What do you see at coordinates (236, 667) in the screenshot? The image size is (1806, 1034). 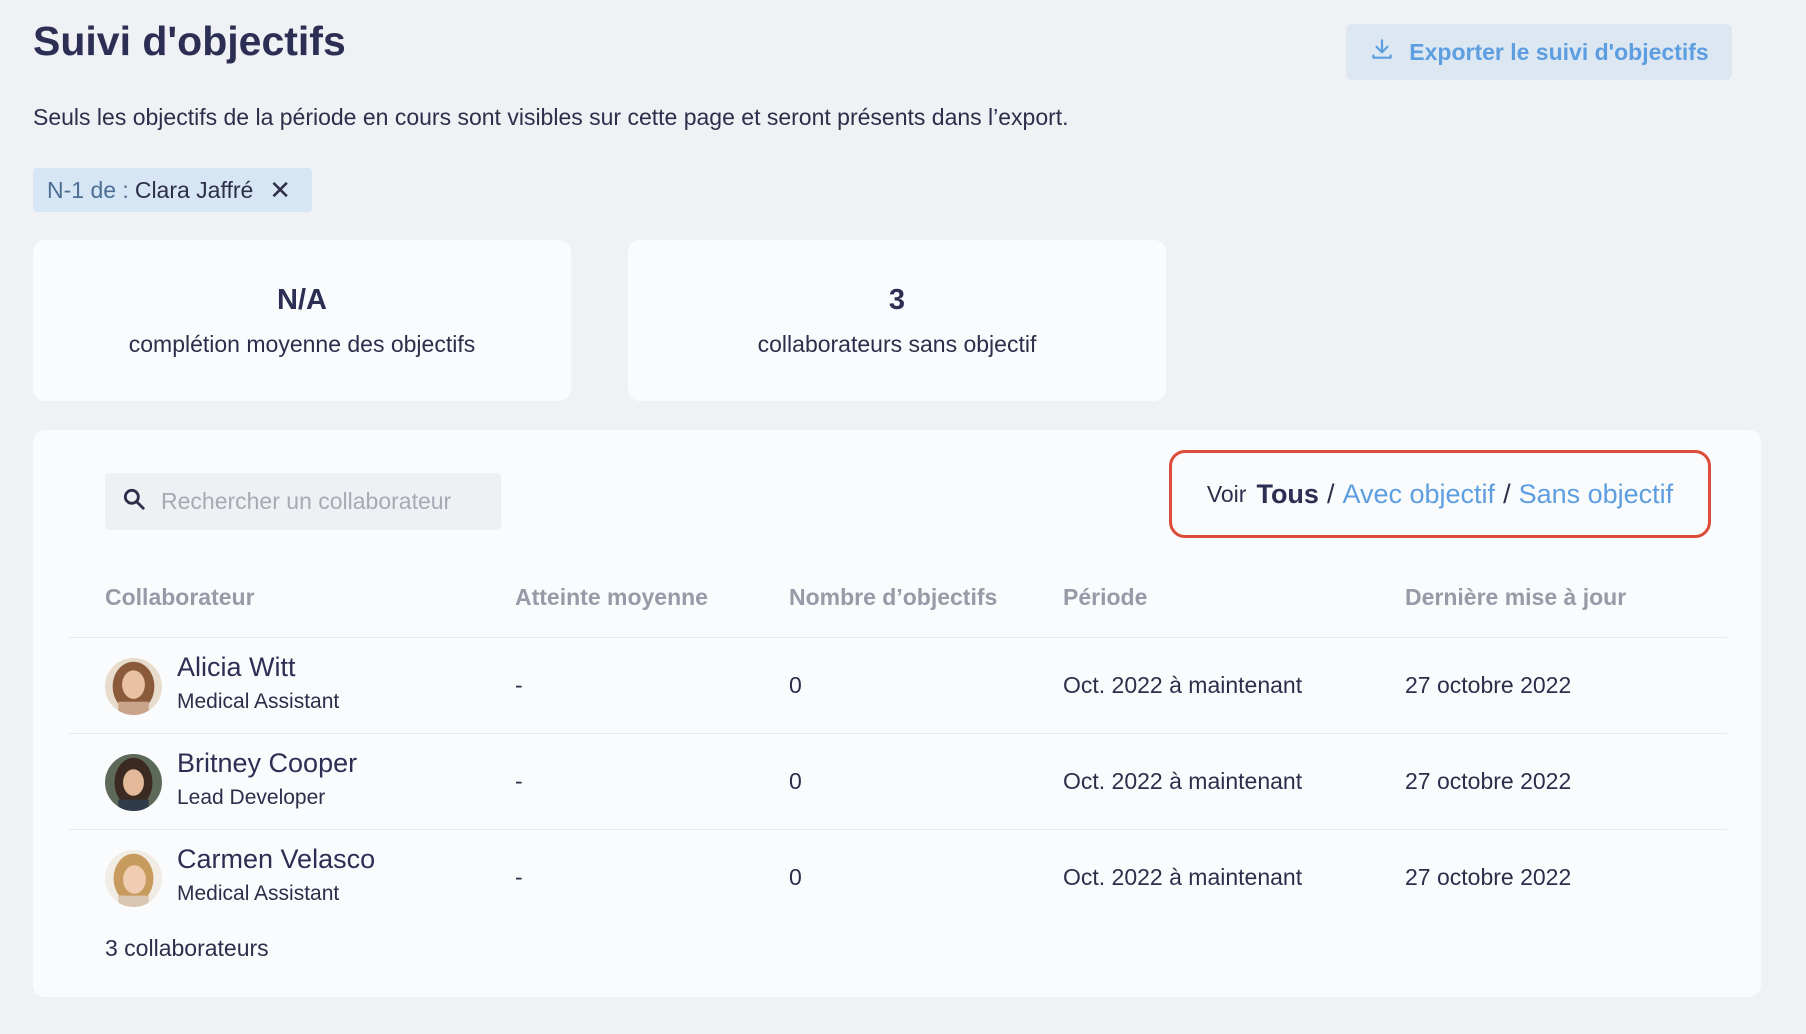 I see `collaborator-name: Alicia Witt` at bounding box center [236, 667].